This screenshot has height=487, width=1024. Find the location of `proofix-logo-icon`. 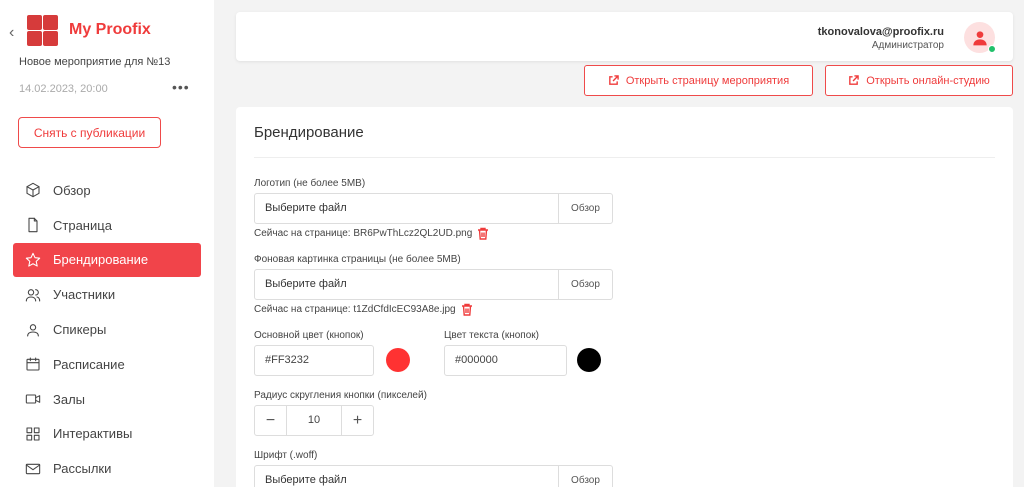

proofix-logo-icon is located at coordinates (42, 30).